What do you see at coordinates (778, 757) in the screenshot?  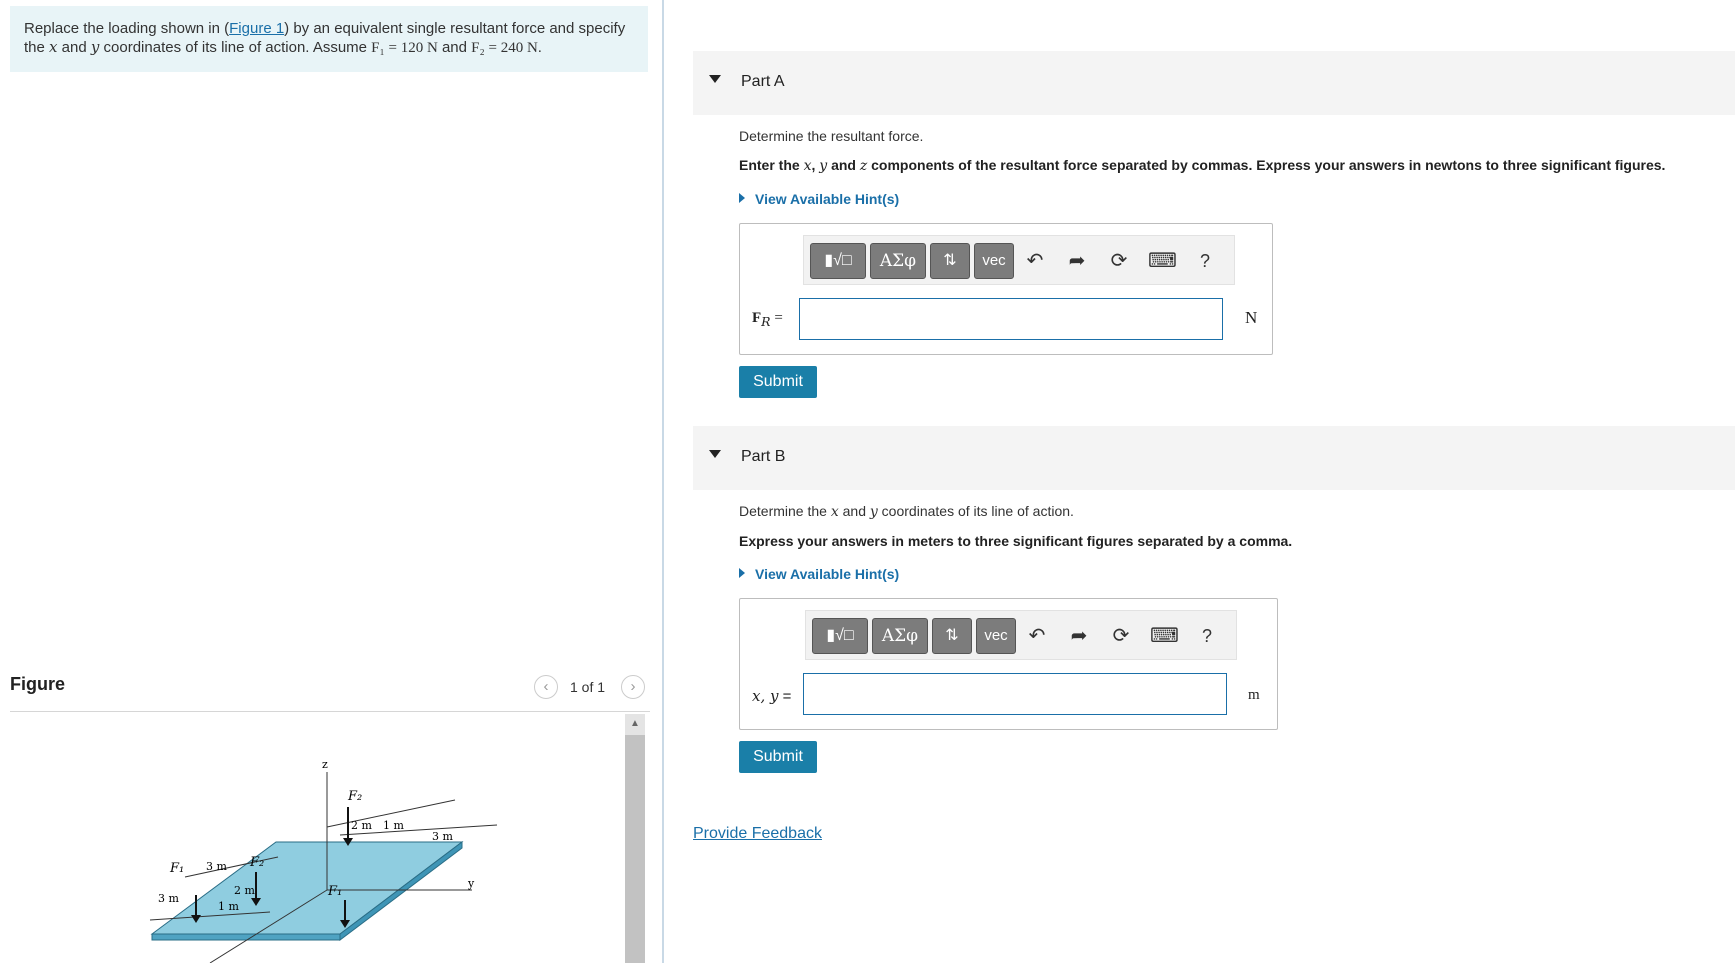 I see `part-b-submit-button: Submit` at bounding box center [778, 757].